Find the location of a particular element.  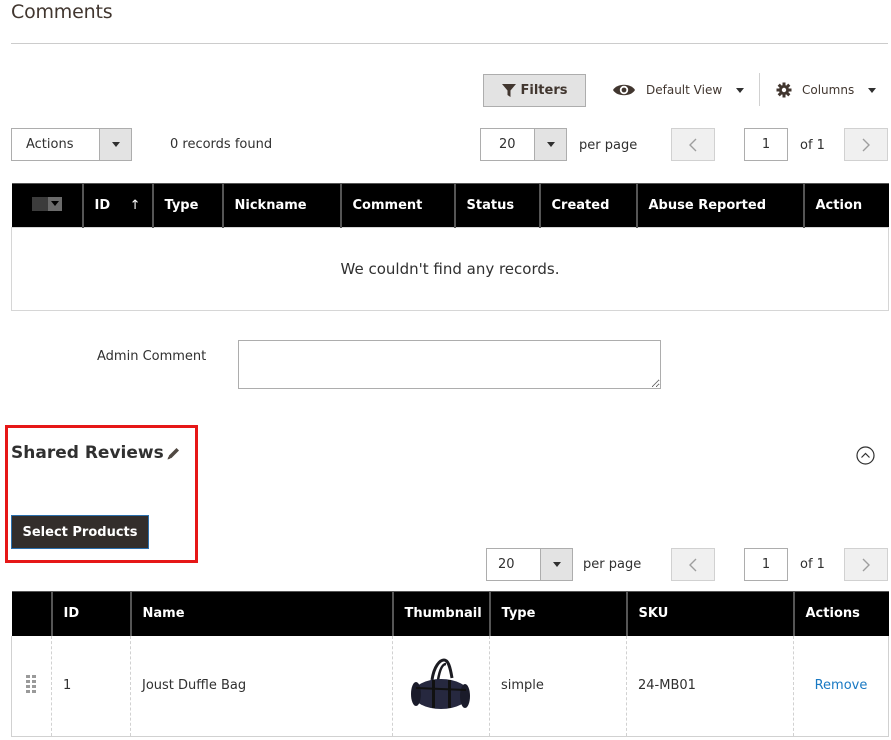

drag-handle-icon is located at coordinates (31, 683).